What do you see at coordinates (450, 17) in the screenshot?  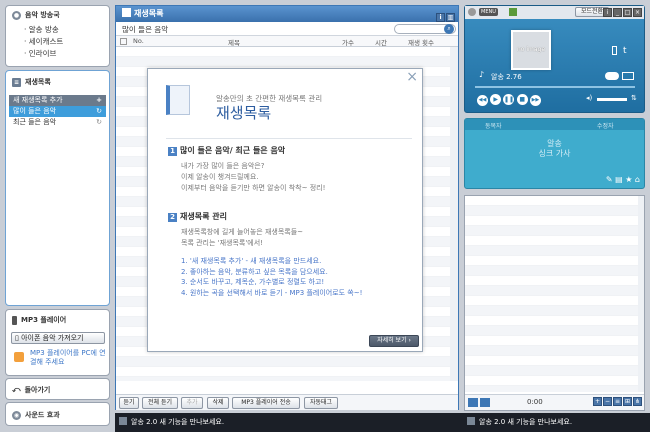 I see `layout-icon: ▥` at bounding box center [450, 17].